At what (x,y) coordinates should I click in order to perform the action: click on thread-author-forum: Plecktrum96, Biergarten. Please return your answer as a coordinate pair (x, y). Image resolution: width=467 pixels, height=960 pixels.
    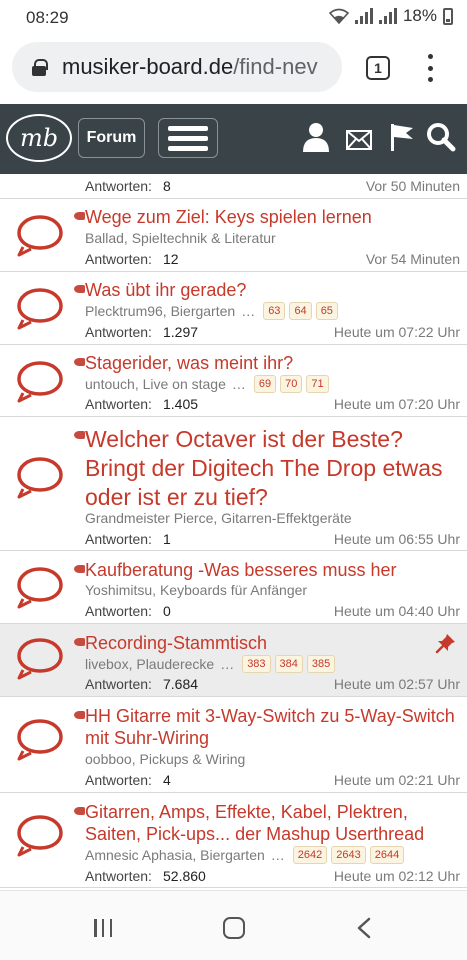
    Looking at the image, I should click on (160, 311).